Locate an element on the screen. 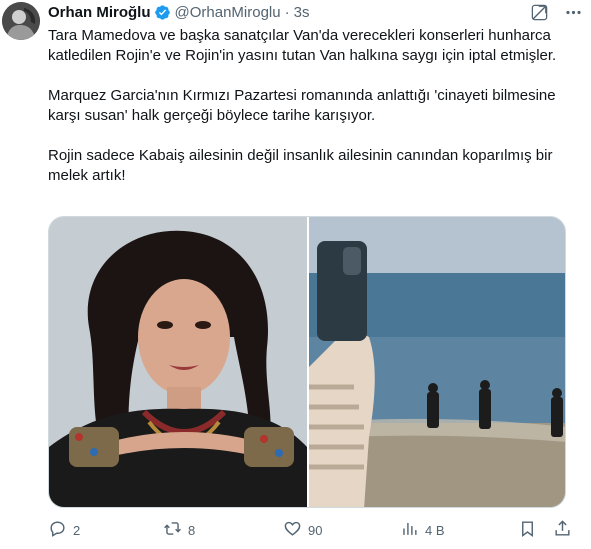  views-icon is located at coordinates (409, 530).